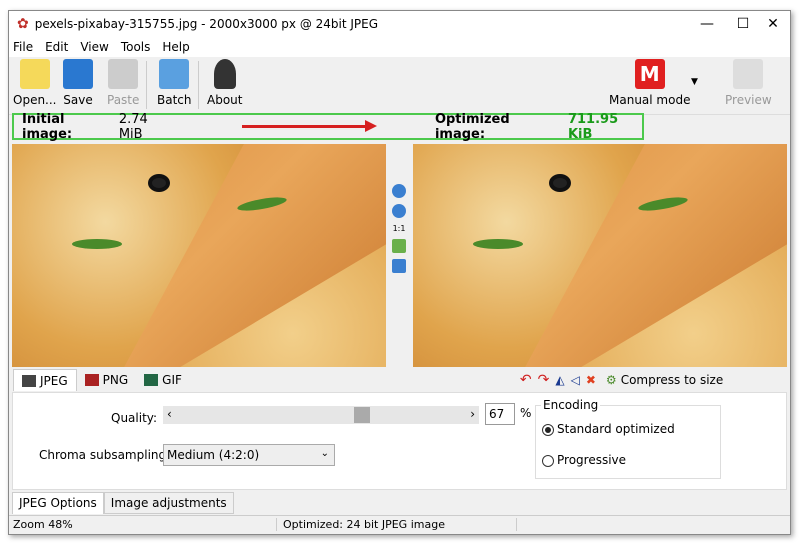 This screenshot has height=544, width=800. I want to click on tab-jpeg-options: JPEG Options, so click(58, 503).